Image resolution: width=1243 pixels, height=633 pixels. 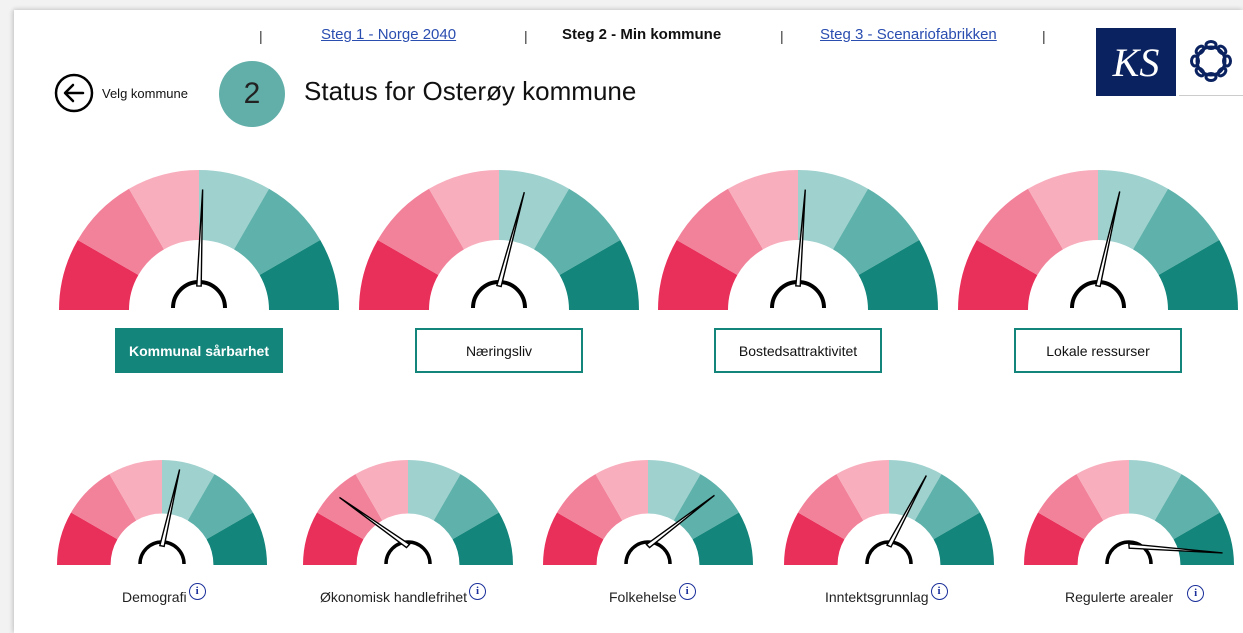 I want to click on back-label: Velg kommune, so click(x=145, y=93).